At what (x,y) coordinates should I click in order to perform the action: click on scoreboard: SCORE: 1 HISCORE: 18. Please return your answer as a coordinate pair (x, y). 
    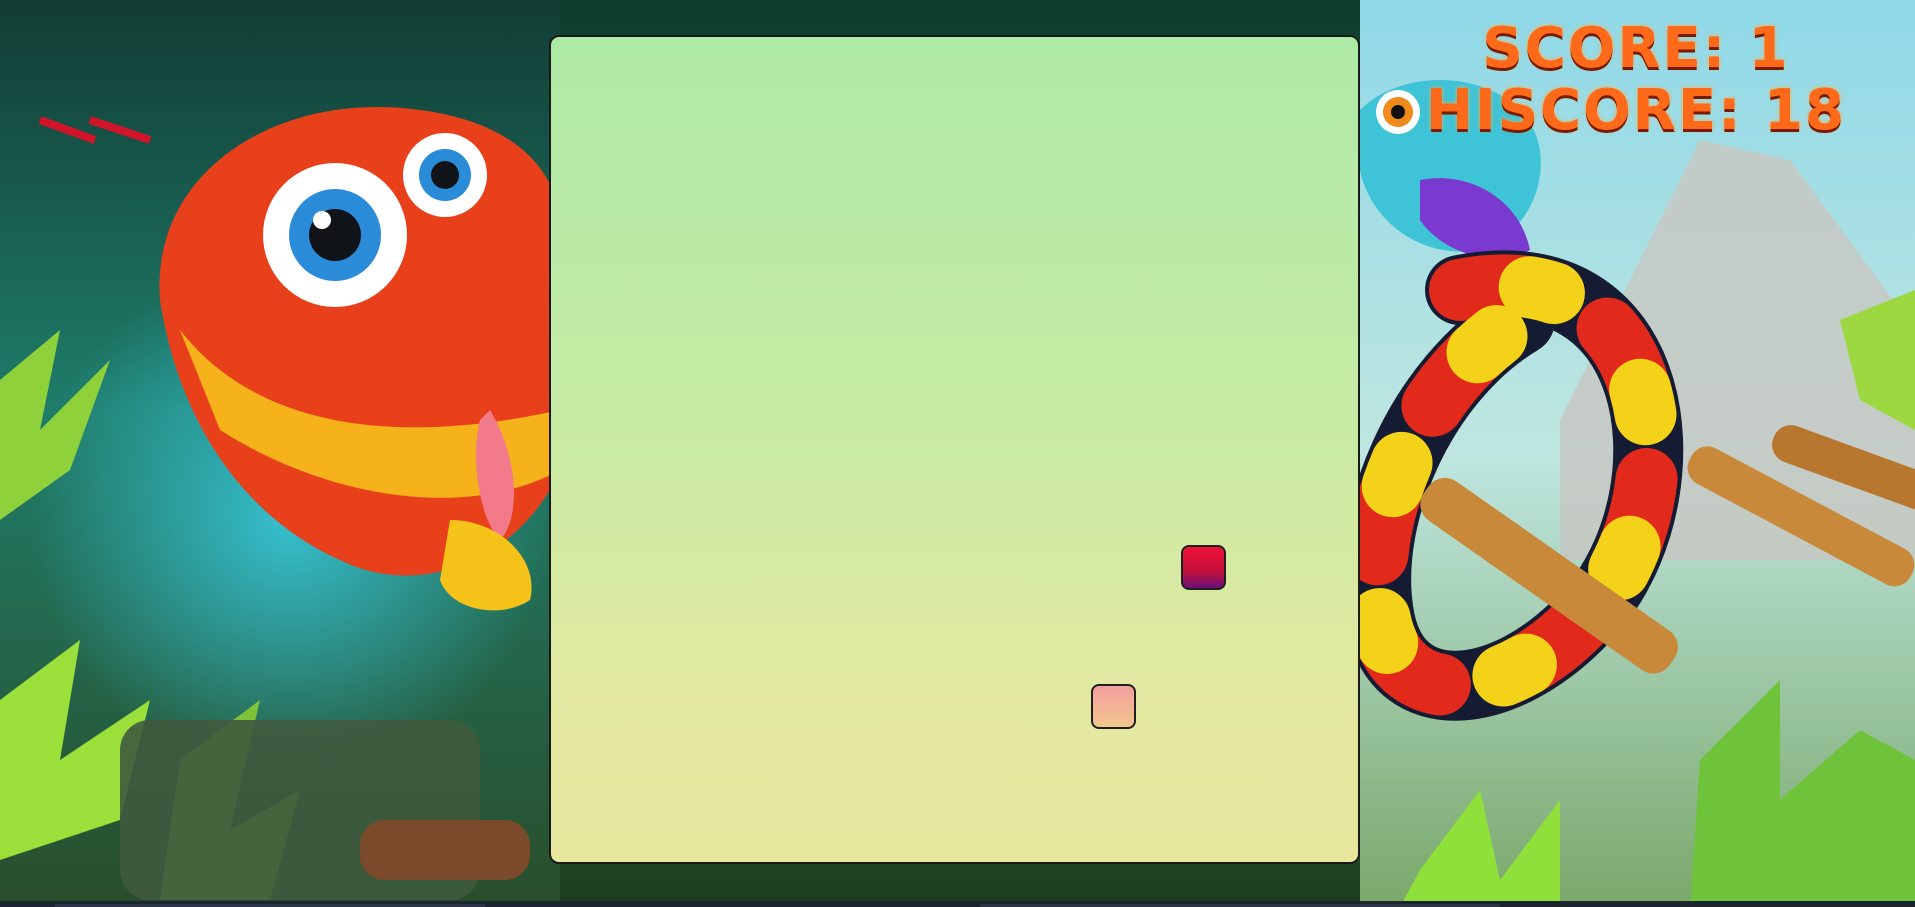
    Looking at the image, I should click on (1636, 80).